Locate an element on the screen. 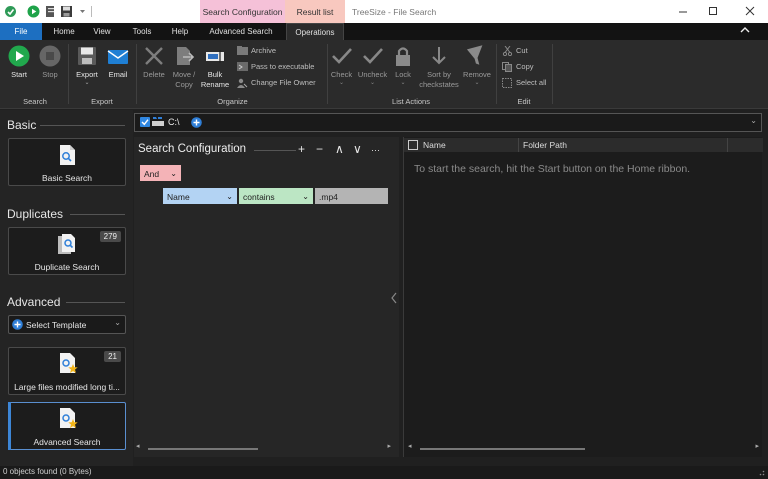 This screenshot has width=768, height=479. status-text: 0 objects found (0 Bytes) is located at coordinates (47, 471).